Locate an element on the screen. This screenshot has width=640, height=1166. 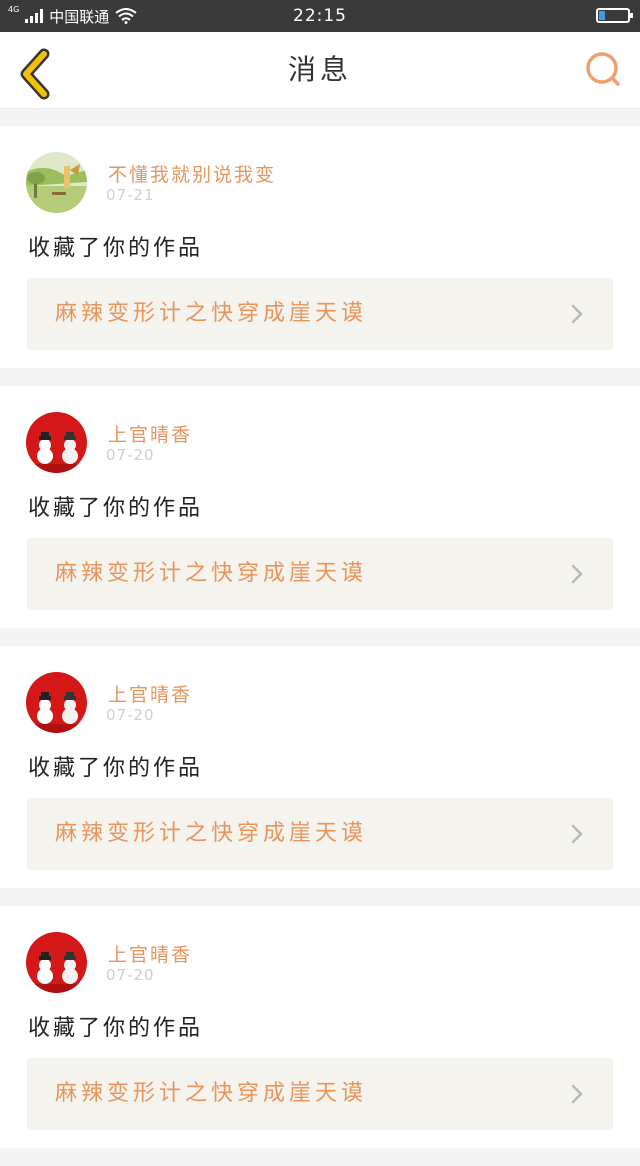
back-button is located at coordinates (40, 70).